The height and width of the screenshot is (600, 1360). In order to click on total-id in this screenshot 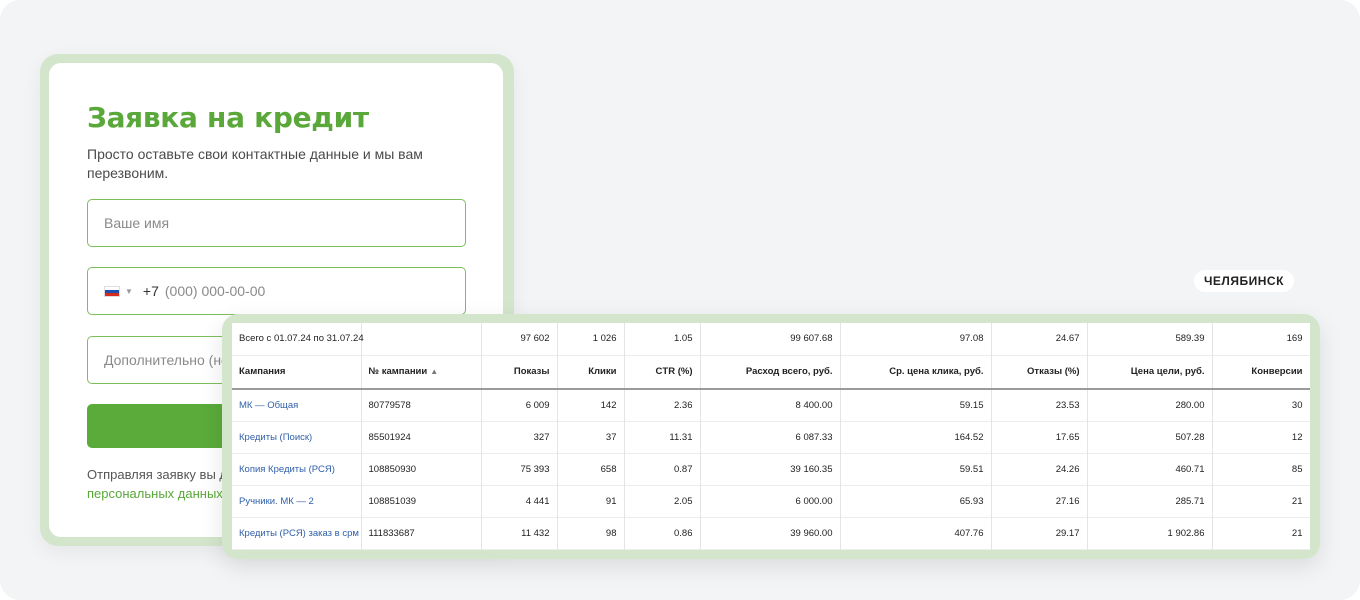, I will do `click(421, 339)`.